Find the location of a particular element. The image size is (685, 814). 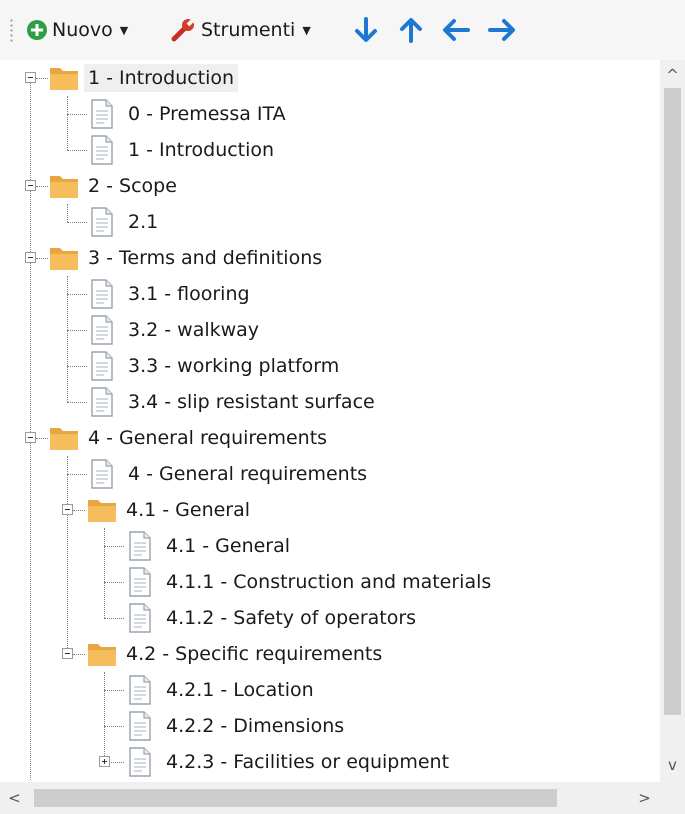

tree-node-label: 4.2.3 - Facilities or equipment is located at coordinates (307, 762).